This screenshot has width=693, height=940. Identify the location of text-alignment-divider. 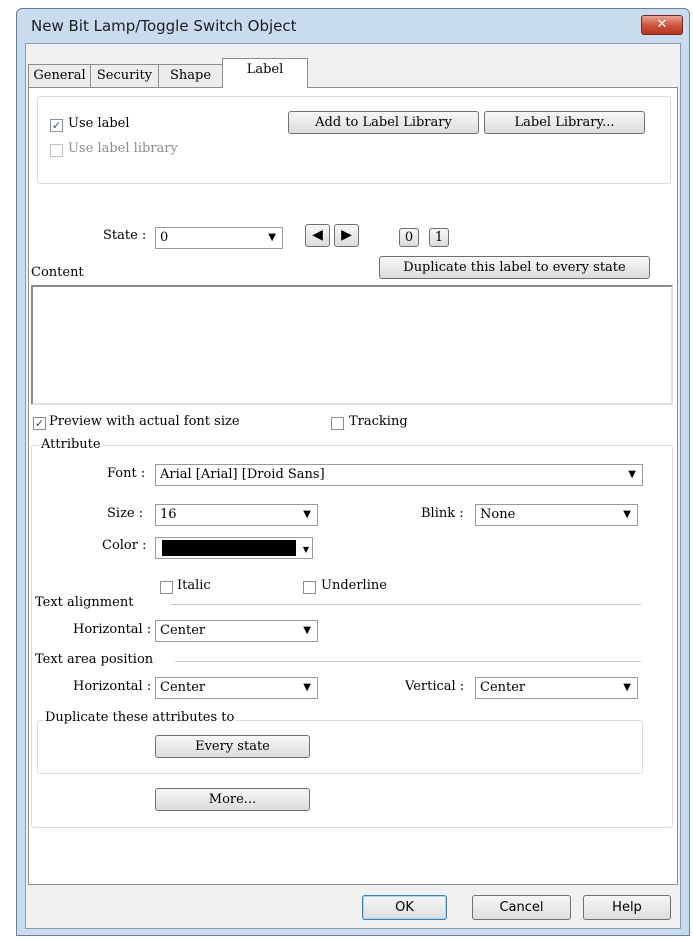
(406, 604).